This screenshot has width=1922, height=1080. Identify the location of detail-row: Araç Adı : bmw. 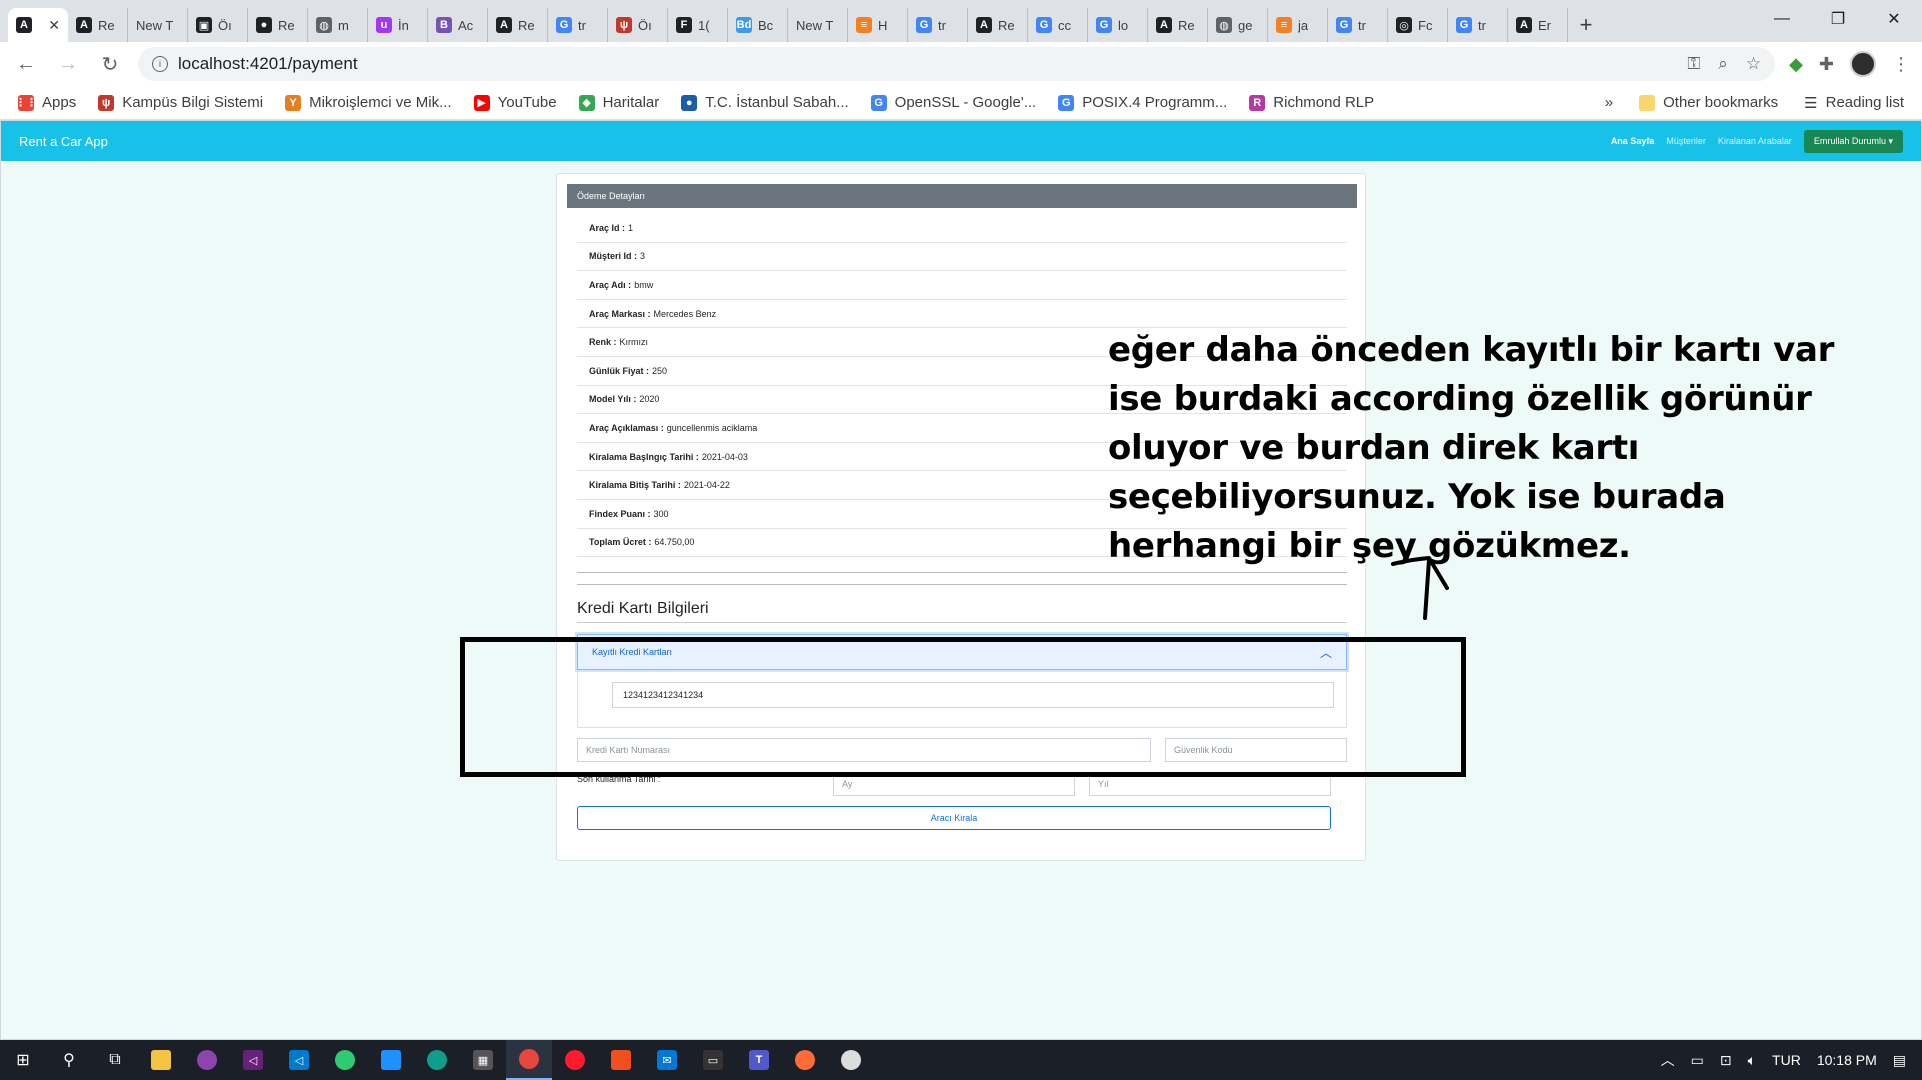
(962, 285).